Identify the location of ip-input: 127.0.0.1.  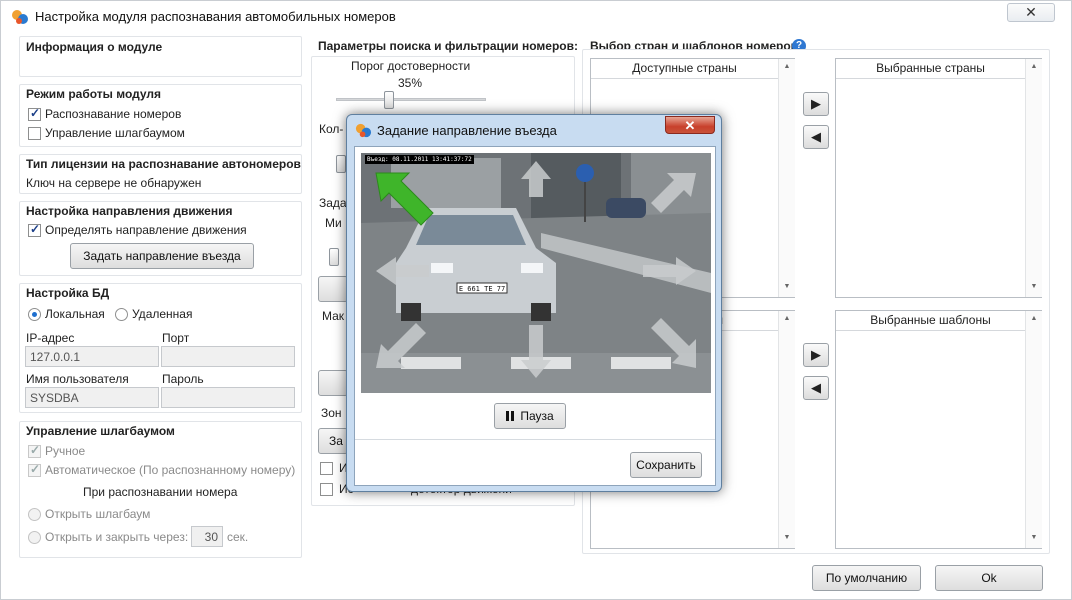
(92, 356).